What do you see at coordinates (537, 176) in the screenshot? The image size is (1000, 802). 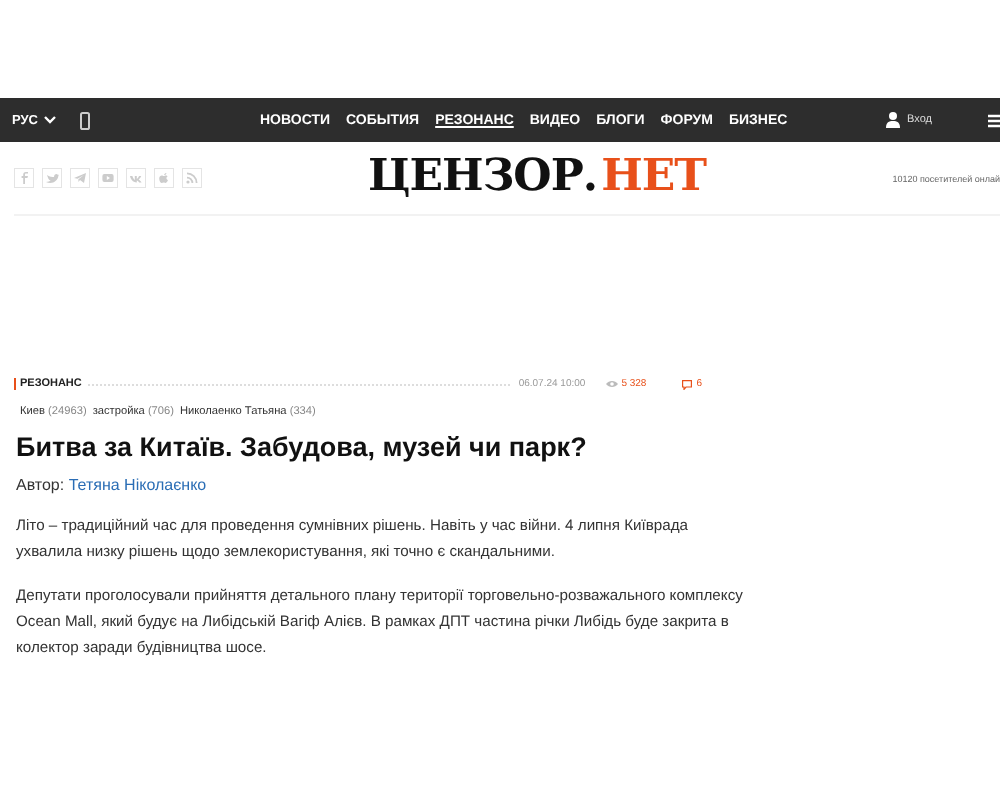 I see `site-logo: ЦЕНЗОР.НЕТ` at bounding box center [537, 176].